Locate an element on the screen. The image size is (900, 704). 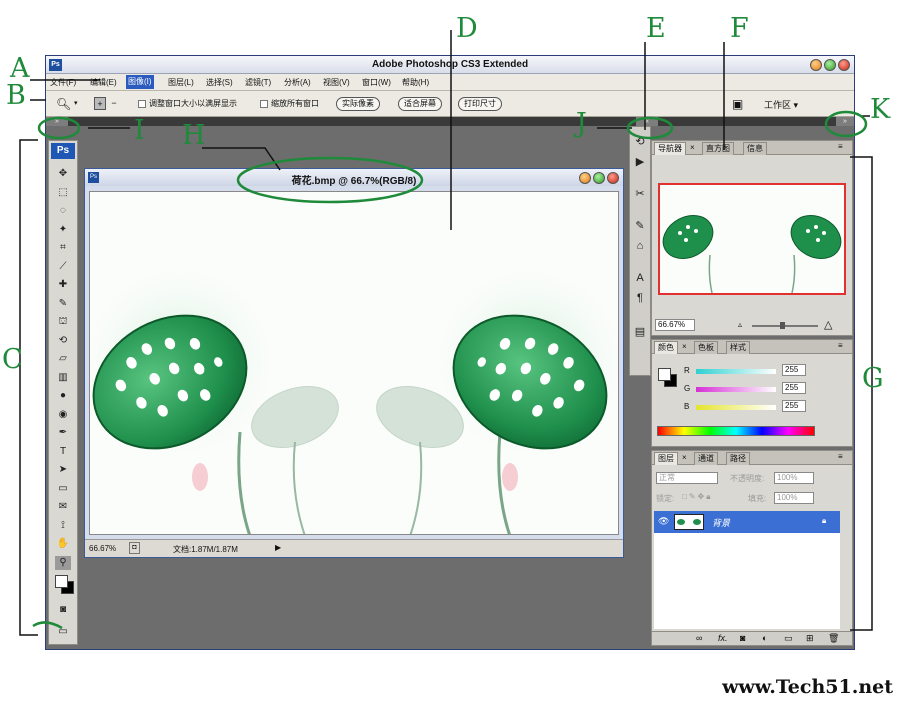
annotation-label-h: H is located at coordinates (194, 135).